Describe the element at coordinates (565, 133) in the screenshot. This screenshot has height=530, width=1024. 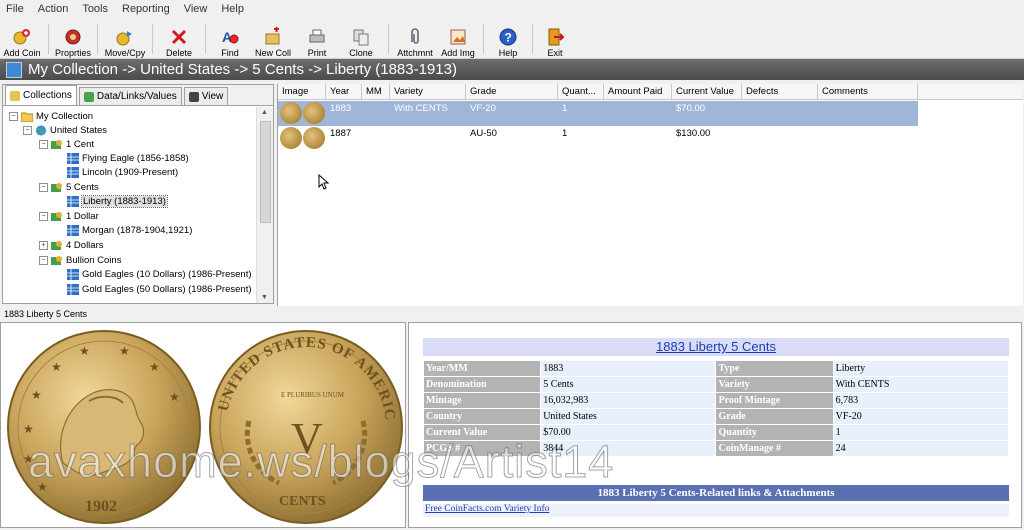
I see `cell-quantity: 1` at that location.